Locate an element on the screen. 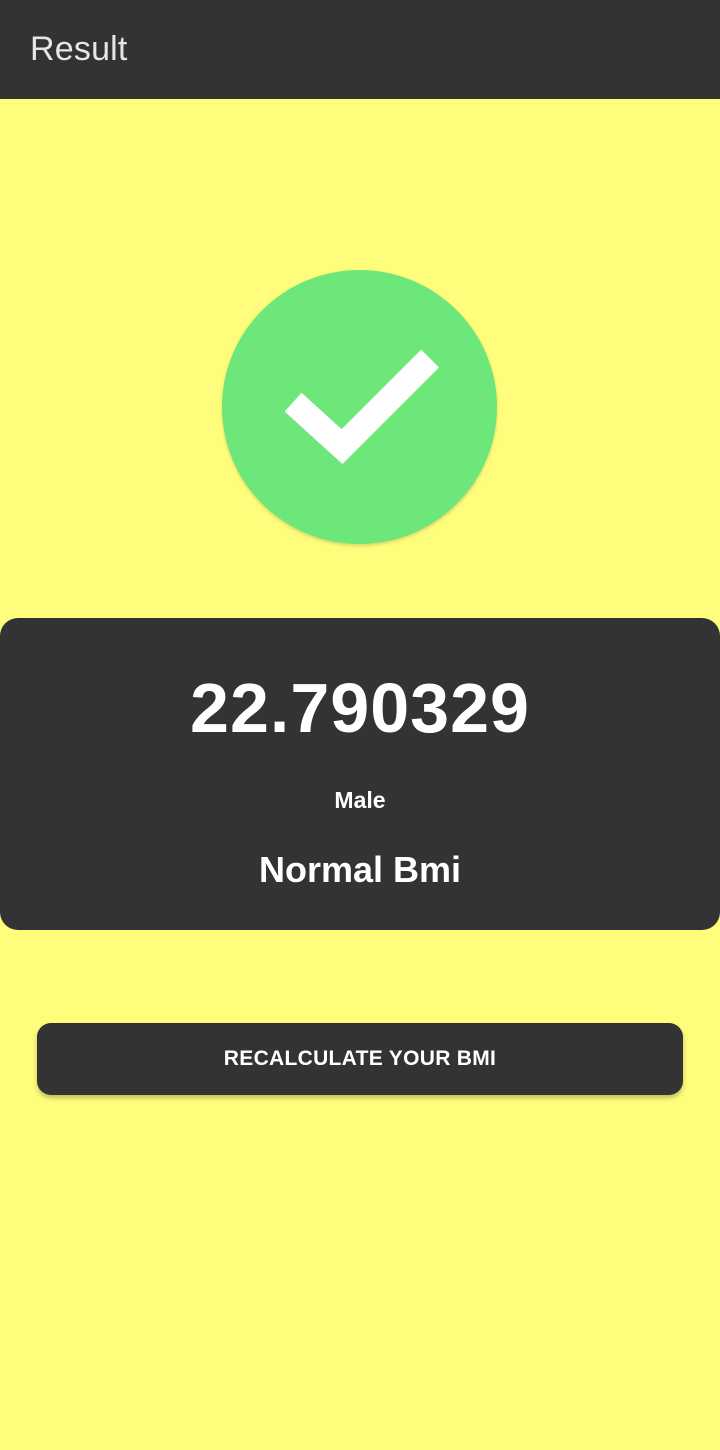 Image resolution: width=720 pixels, height=1450 pixels. check-mark-icon is located at coordinates (361, 407).